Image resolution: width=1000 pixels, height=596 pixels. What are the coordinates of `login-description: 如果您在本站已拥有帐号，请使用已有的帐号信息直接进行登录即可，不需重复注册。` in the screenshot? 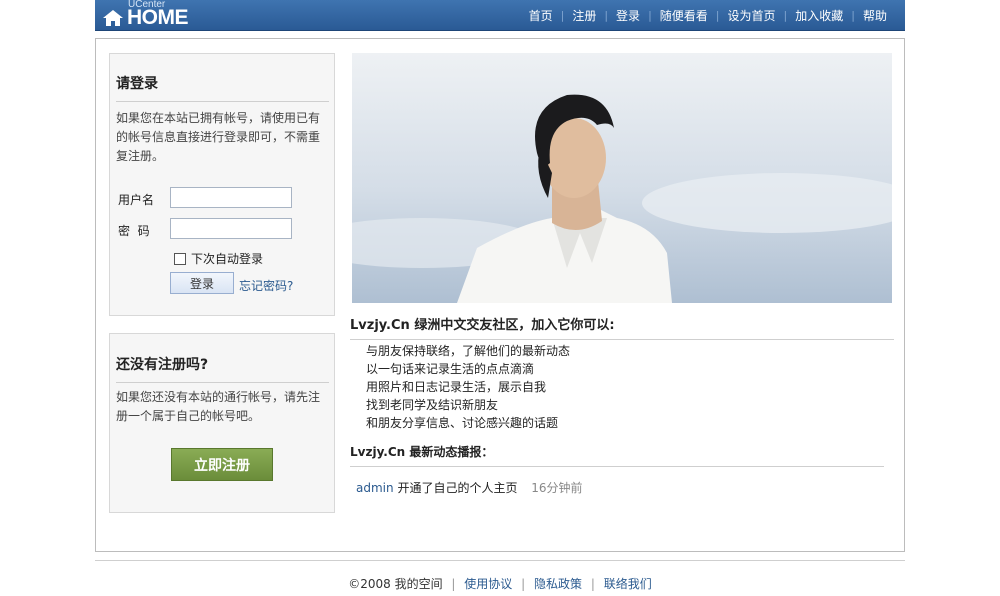 It's located at (218, 137).